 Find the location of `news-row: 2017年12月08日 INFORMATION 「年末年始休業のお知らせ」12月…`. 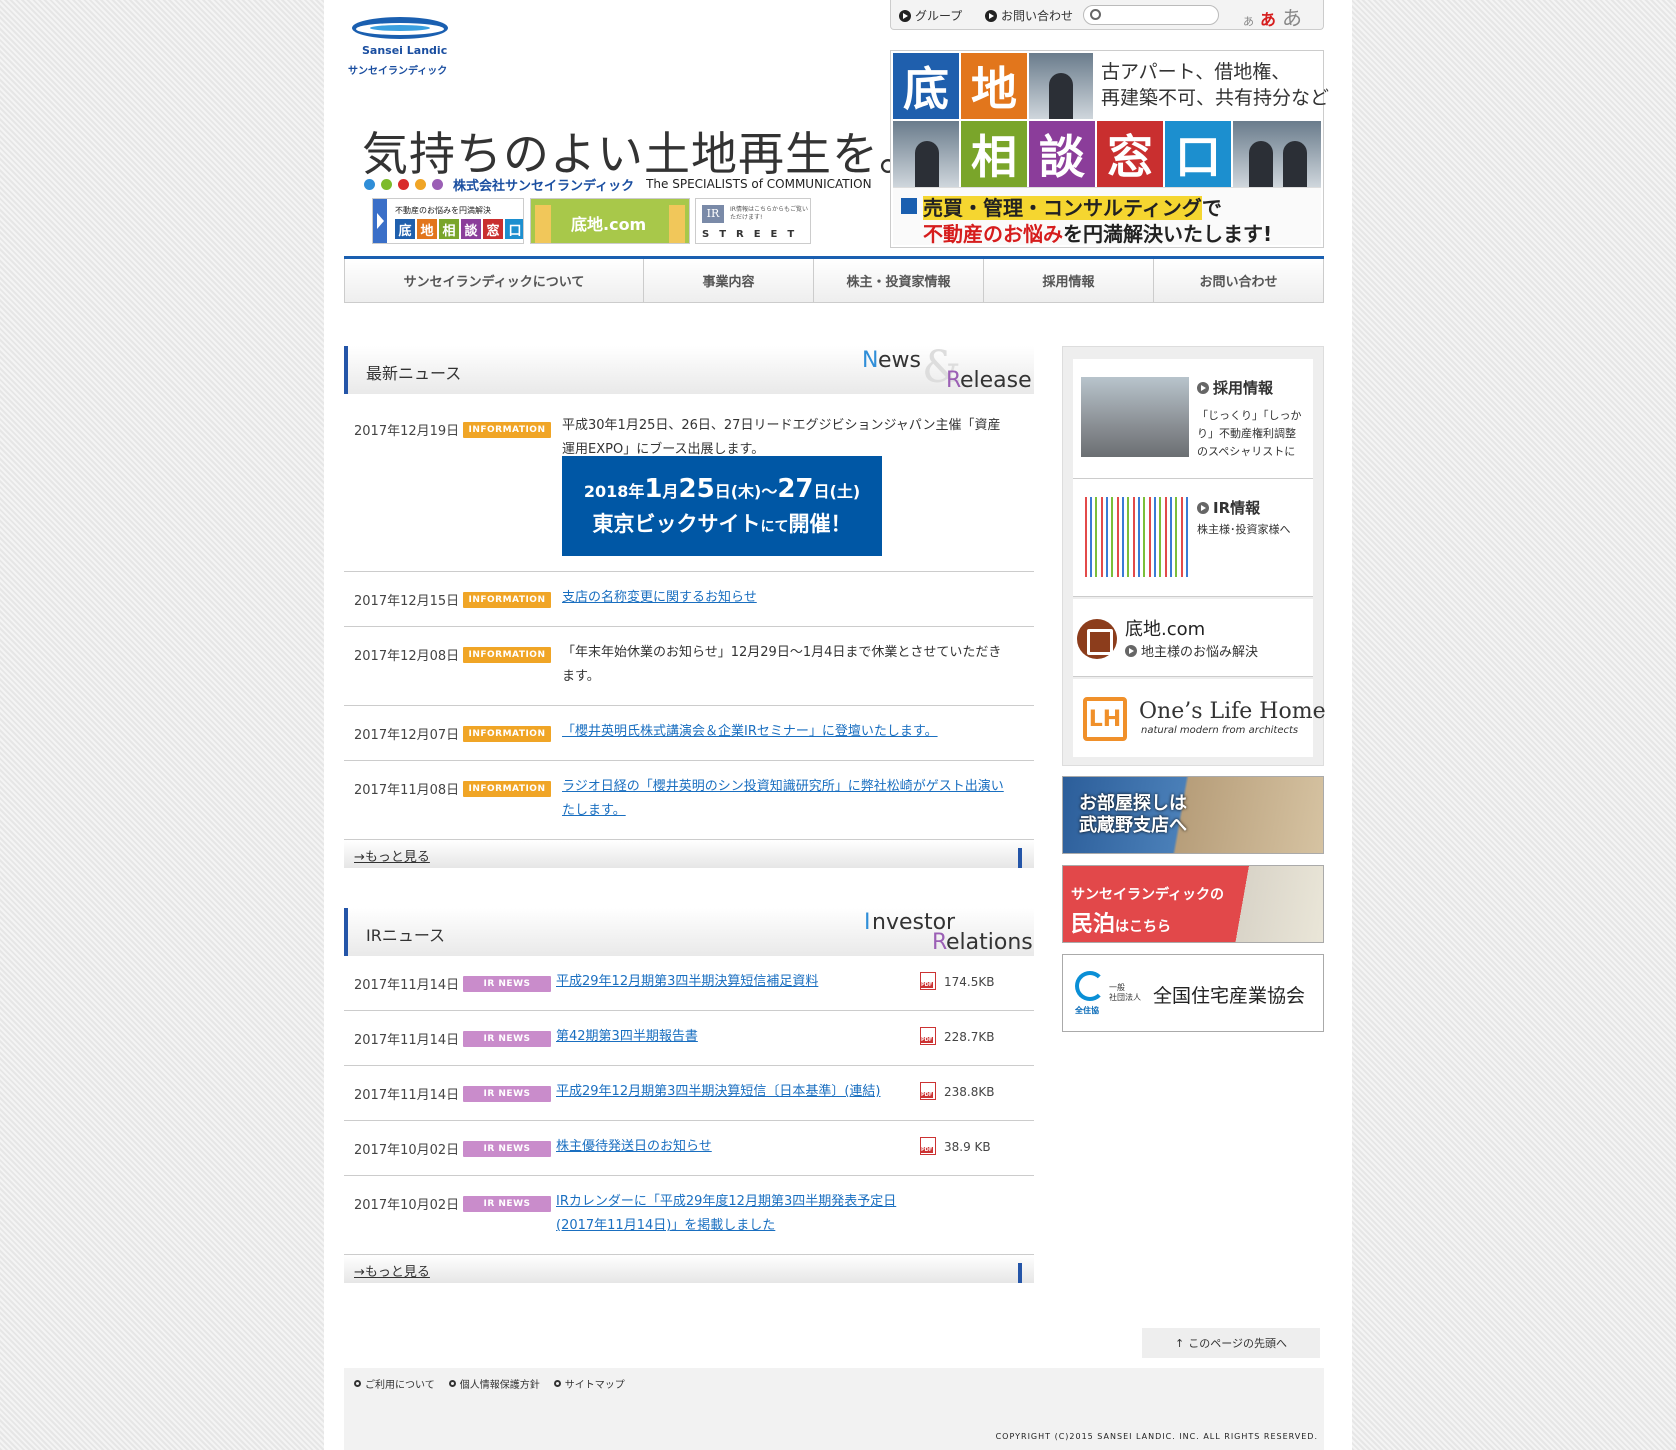

news-row: 2017年12月08日 INFORMATION 「年末年始休業のお知らせ」12月… is located at coordinates (689, 666).